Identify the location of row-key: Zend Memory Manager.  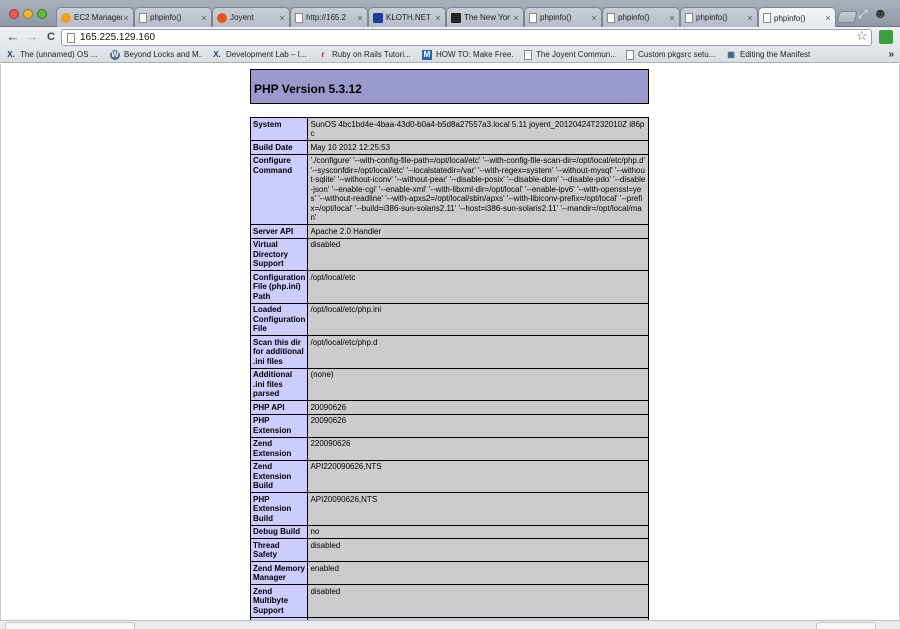
(279, 573).